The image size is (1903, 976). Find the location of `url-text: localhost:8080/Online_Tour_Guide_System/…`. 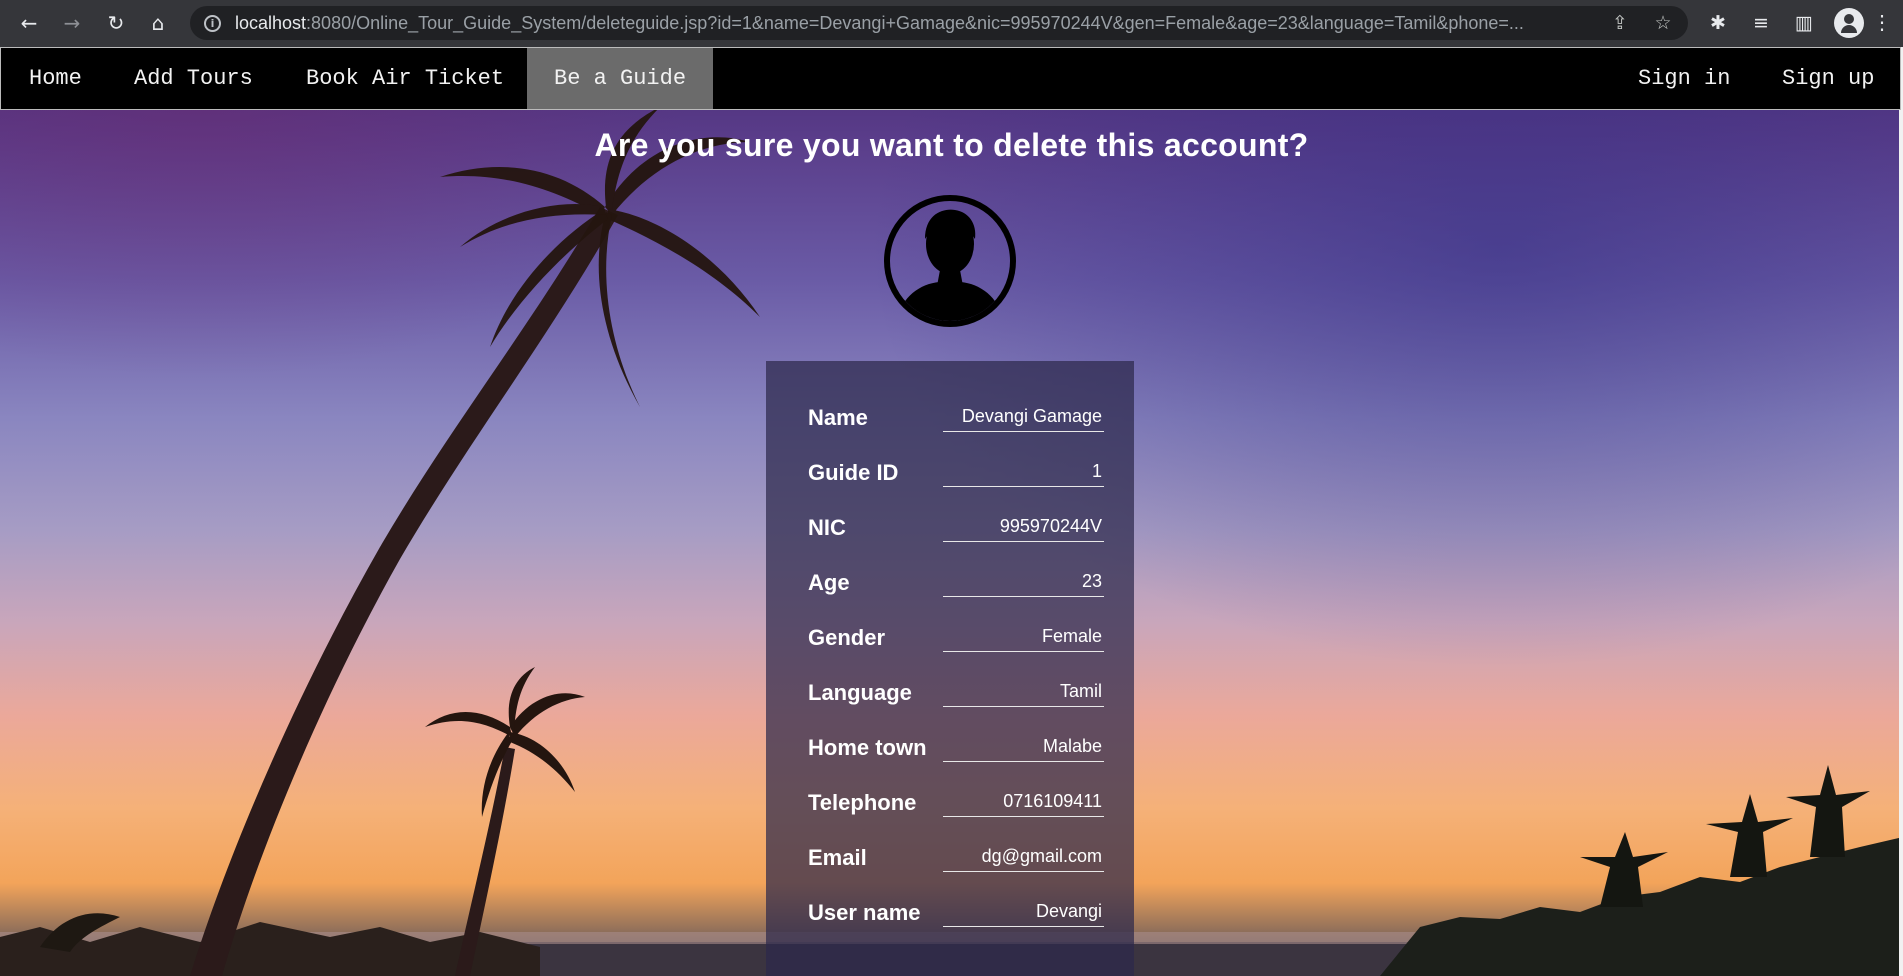

url-text: localhost:8080/Online_Tour_Guide_System/… is located at coordinates (925, 23).